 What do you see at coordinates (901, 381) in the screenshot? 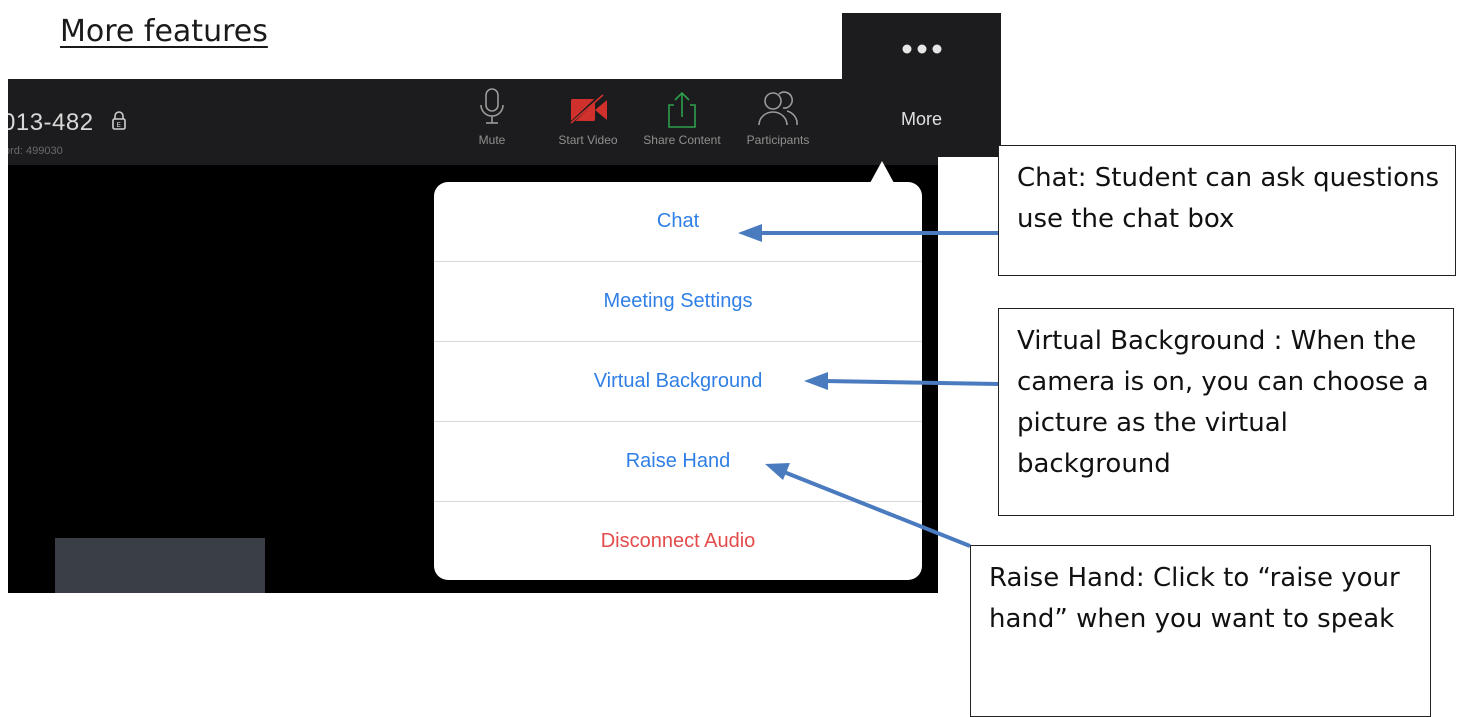
I see `arrow-virtual-background` at bounding box center [901, 381].